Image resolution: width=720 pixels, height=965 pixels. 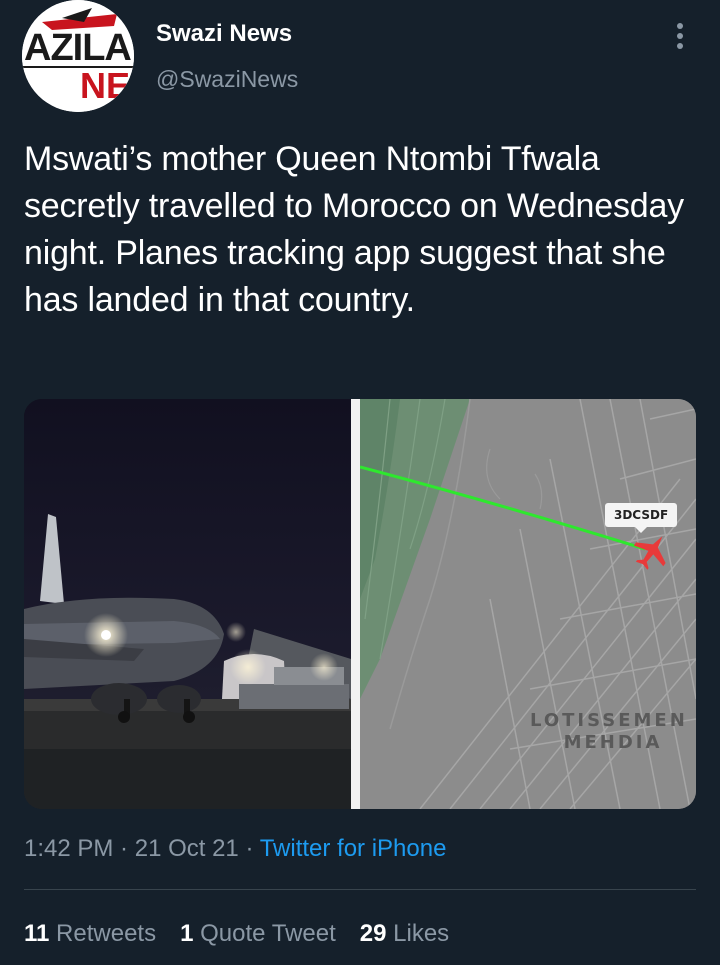 What do you see at coordinates (609, 720) in the screenshot?
I see `map-label-line1: LOTISSEMEN` at bounding box center [609, 720].